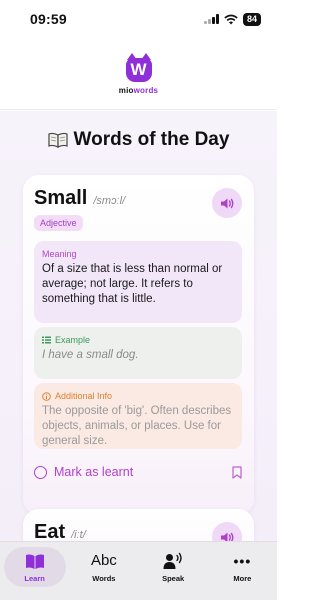 This screenshot has height=600, width=320. I want to click on word-text: Small, so click(61, 198).